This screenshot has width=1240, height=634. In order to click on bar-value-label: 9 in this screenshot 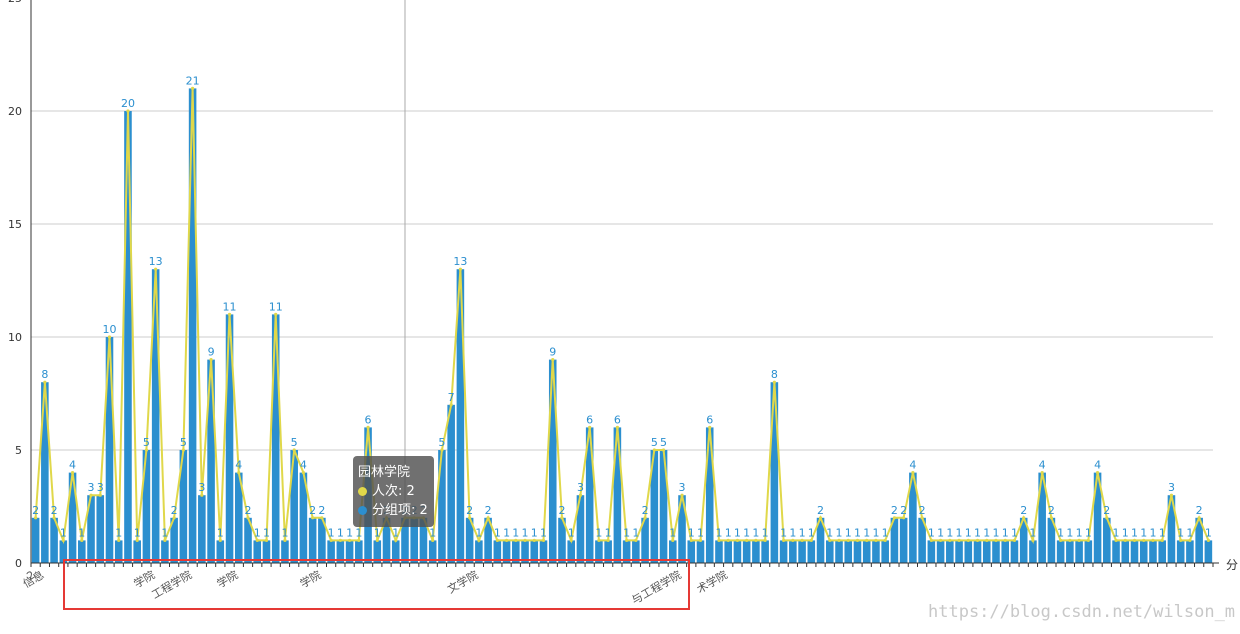, I will do `click(211, 352)`.